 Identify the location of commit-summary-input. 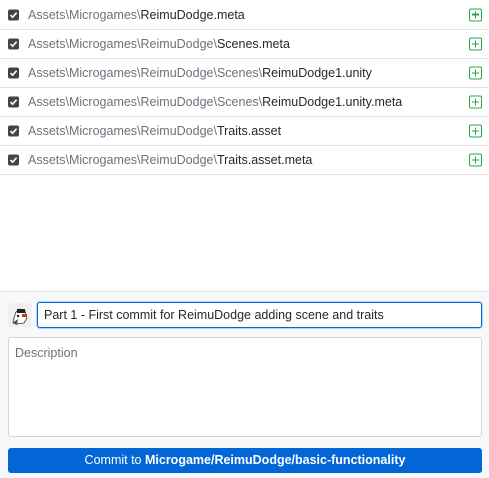
(259, 315).